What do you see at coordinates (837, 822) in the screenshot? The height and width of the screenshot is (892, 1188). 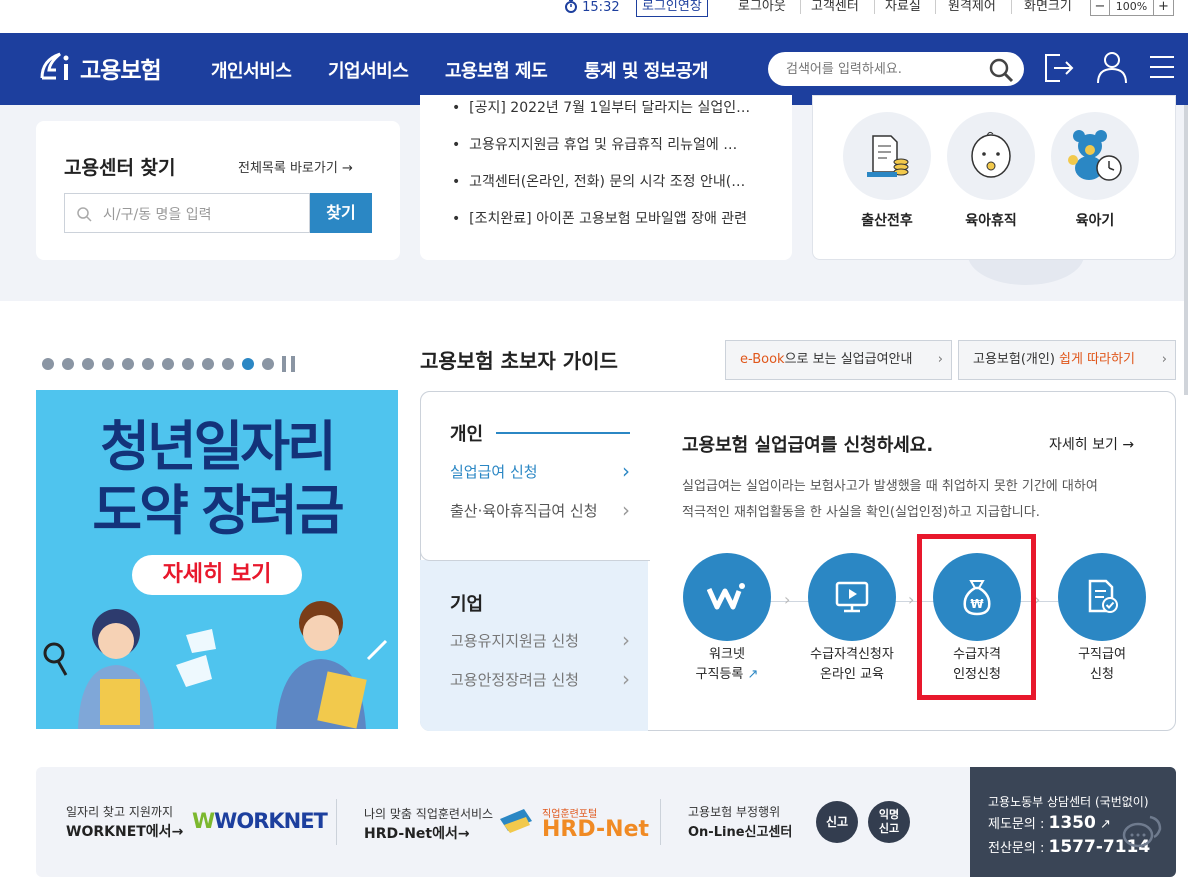 I see `report-button: 신고` at bounding box center [837, 822].